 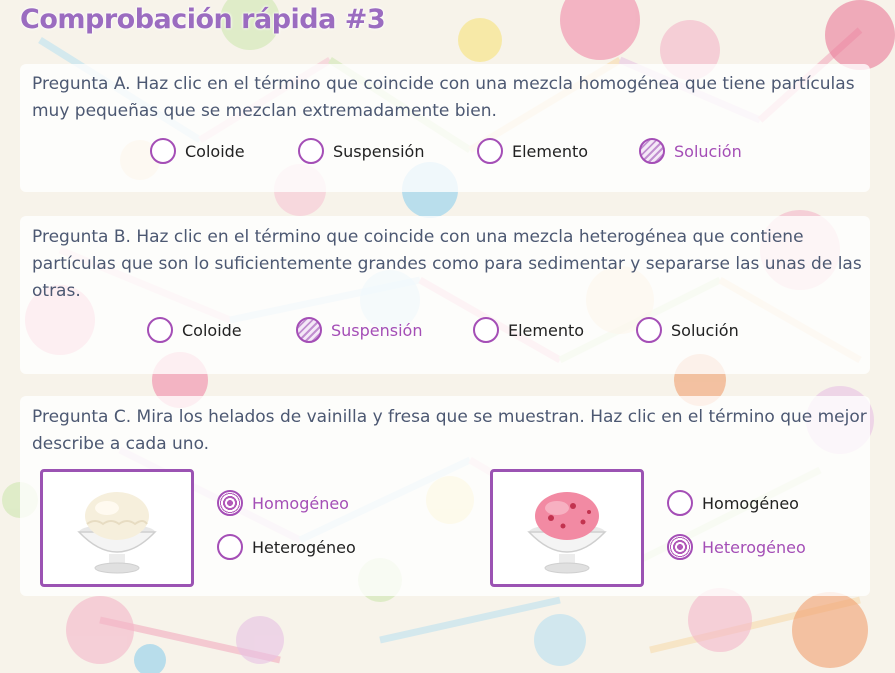 I want to click on option-strawberry-homogeneo: Homogéneo, so click(x=733, y=503).